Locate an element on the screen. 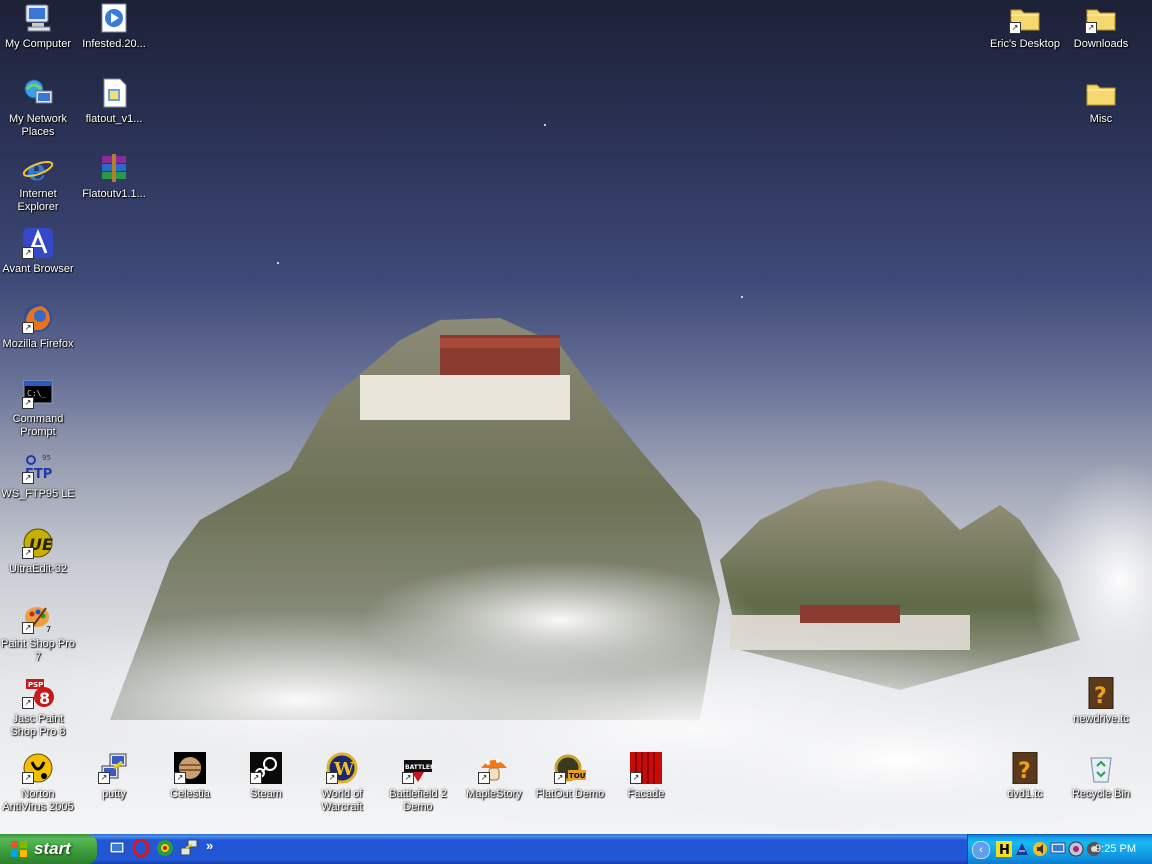 This screenshot has width=1152, height=864. putty-icon: ↗ putty is located at coordinates (114, 776).